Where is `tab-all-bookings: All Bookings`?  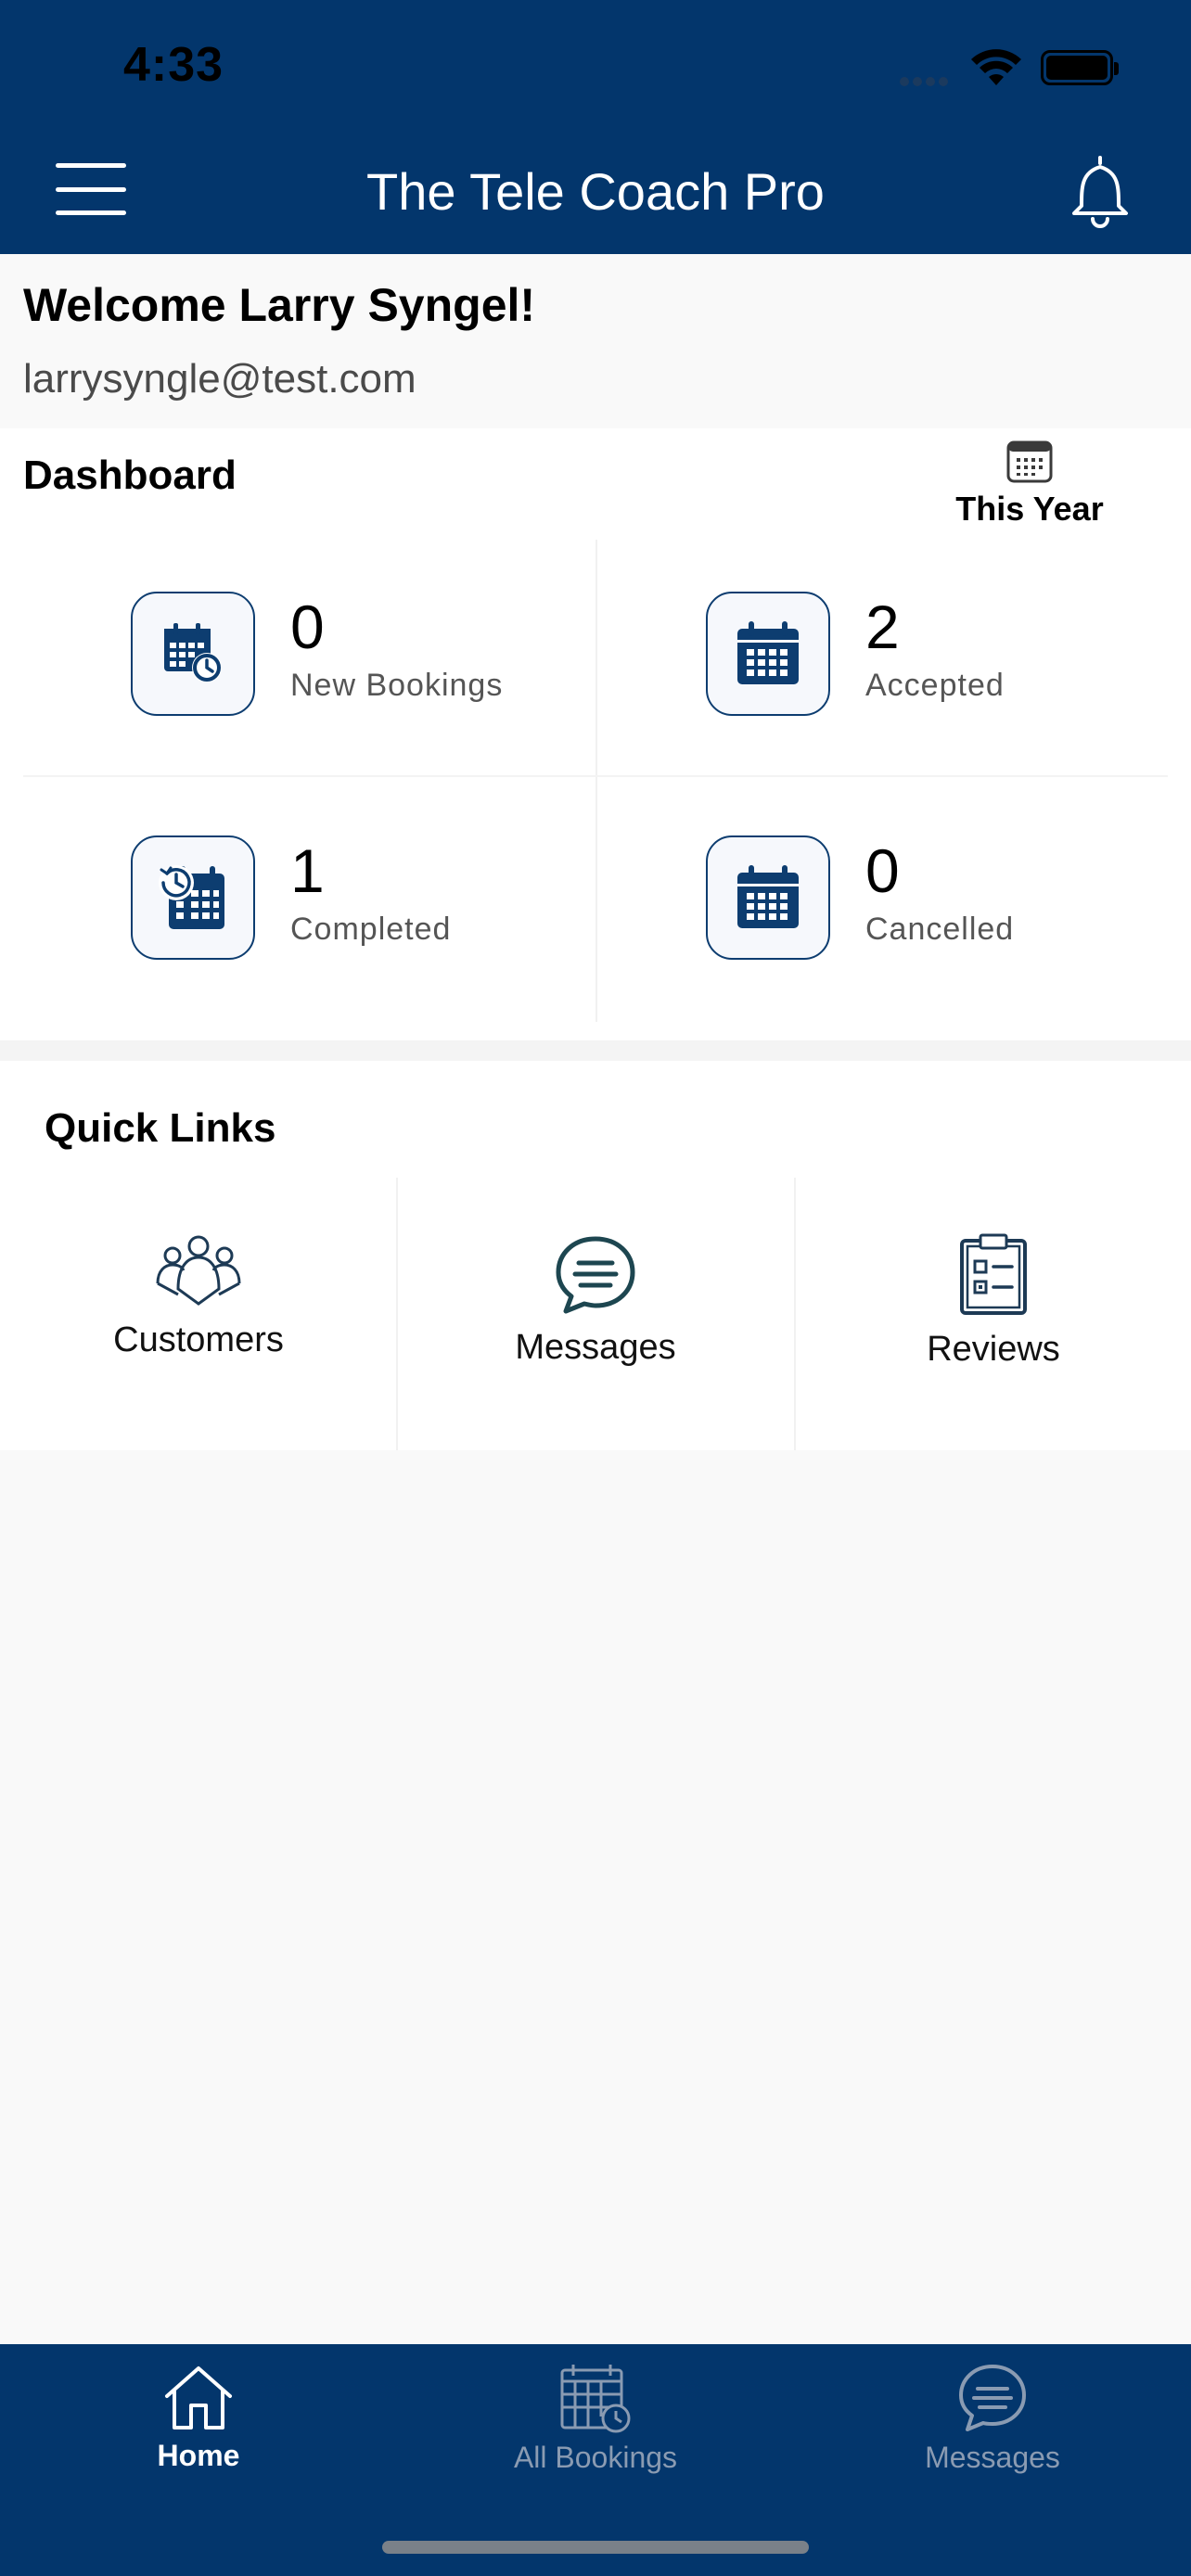
tab-all-bookings: All Bookings is located at coordinates (595, 2419).